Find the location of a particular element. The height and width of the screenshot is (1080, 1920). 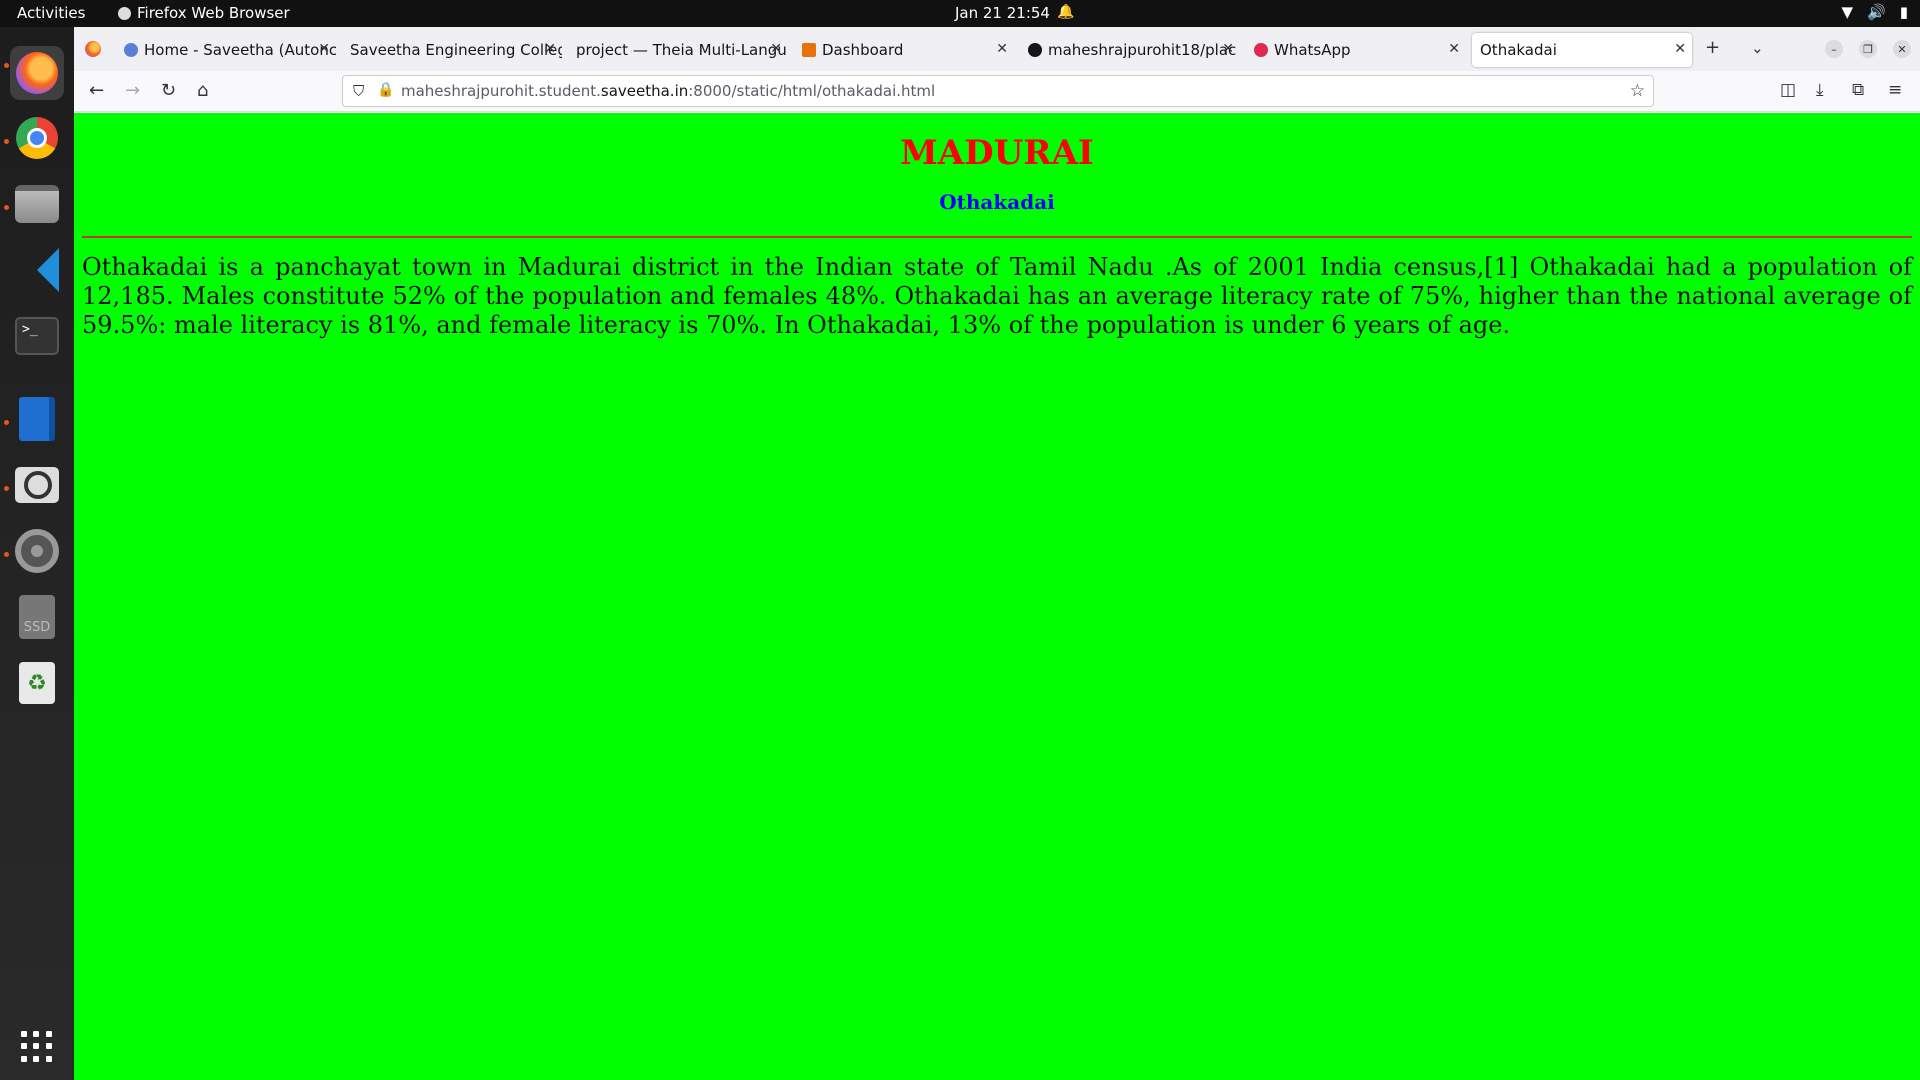

forward-arrow-icon: → is located at coordinates (132, 90).